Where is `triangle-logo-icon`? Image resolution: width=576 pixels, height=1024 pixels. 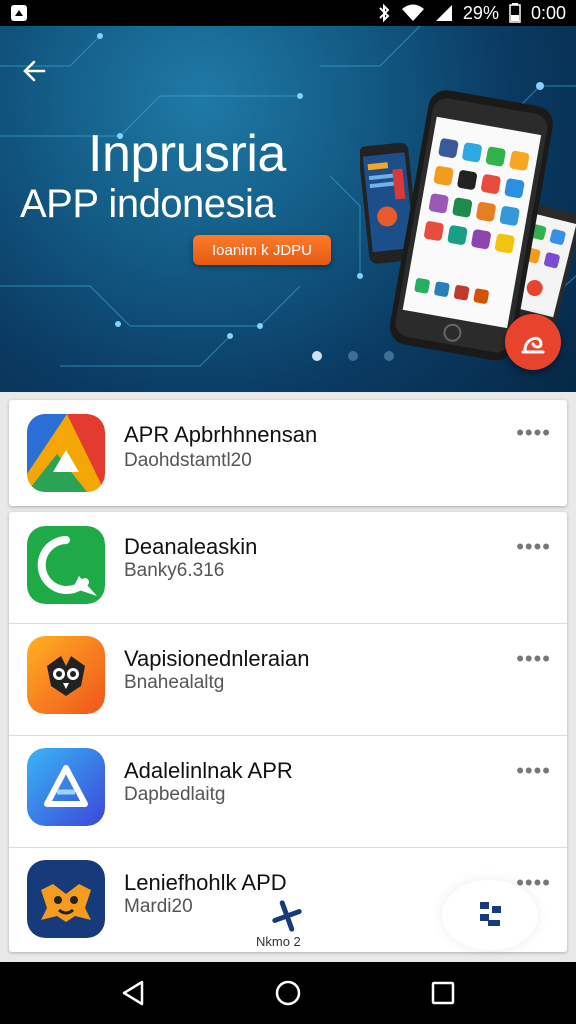 triangle-logo-icon is located at coordinates (66, 453).